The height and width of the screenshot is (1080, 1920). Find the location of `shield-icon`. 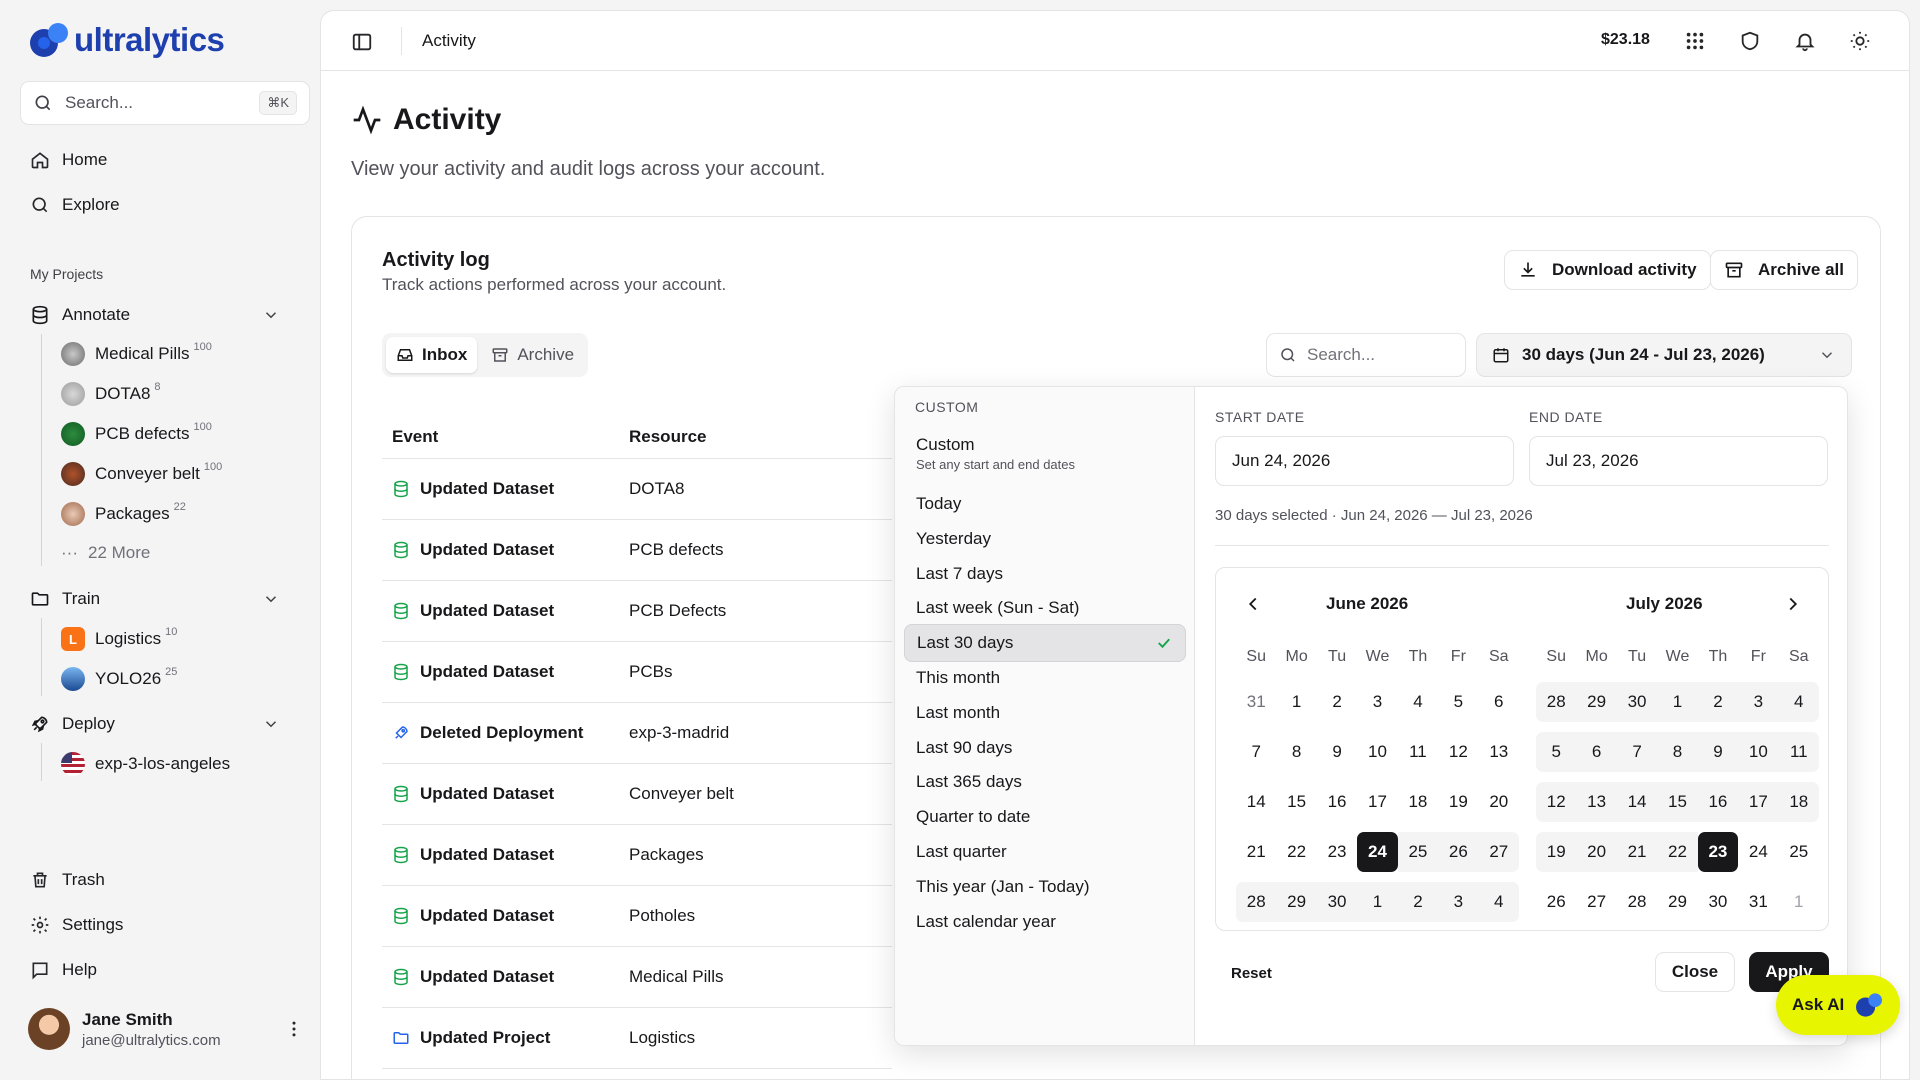

shield-icon is located at coordinates (1750, 41).